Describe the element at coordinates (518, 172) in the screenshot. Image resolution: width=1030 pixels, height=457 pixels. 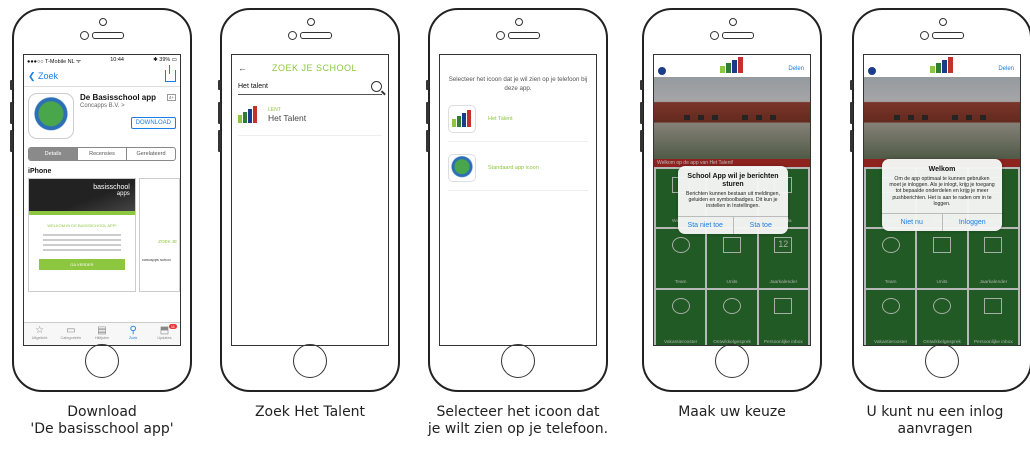
I see `option-default-icon: Standaard app icoon` at that location.